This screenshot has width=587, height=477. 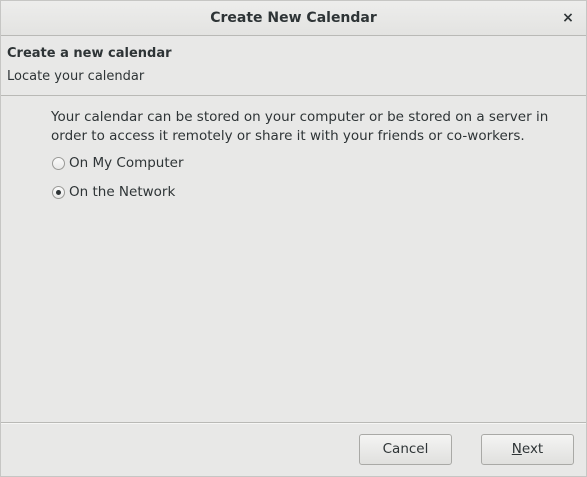 I want to click on radio-button-on-my-computer, so click(x=58, y=163).